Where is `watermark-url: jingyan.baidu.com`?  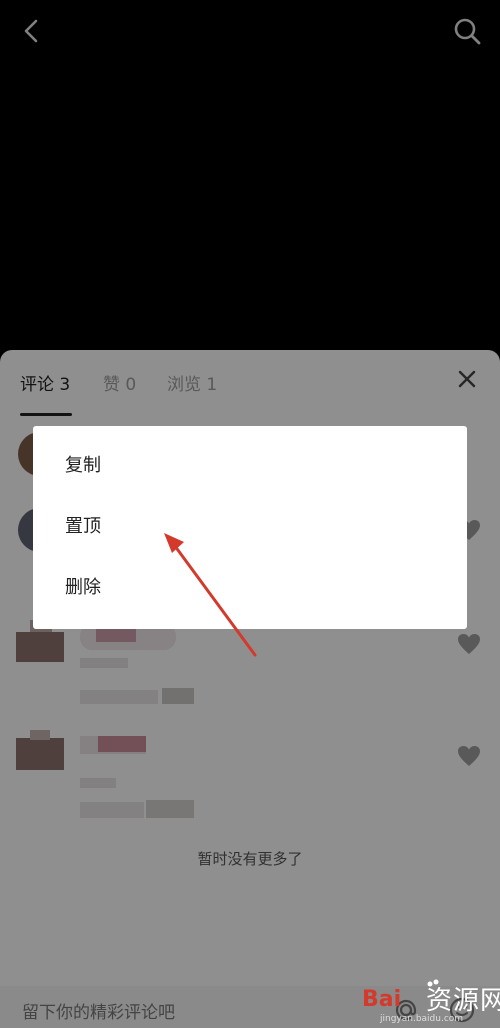
watermark-url: jingyan.baidu.com is located at coordinates (422, 1019).